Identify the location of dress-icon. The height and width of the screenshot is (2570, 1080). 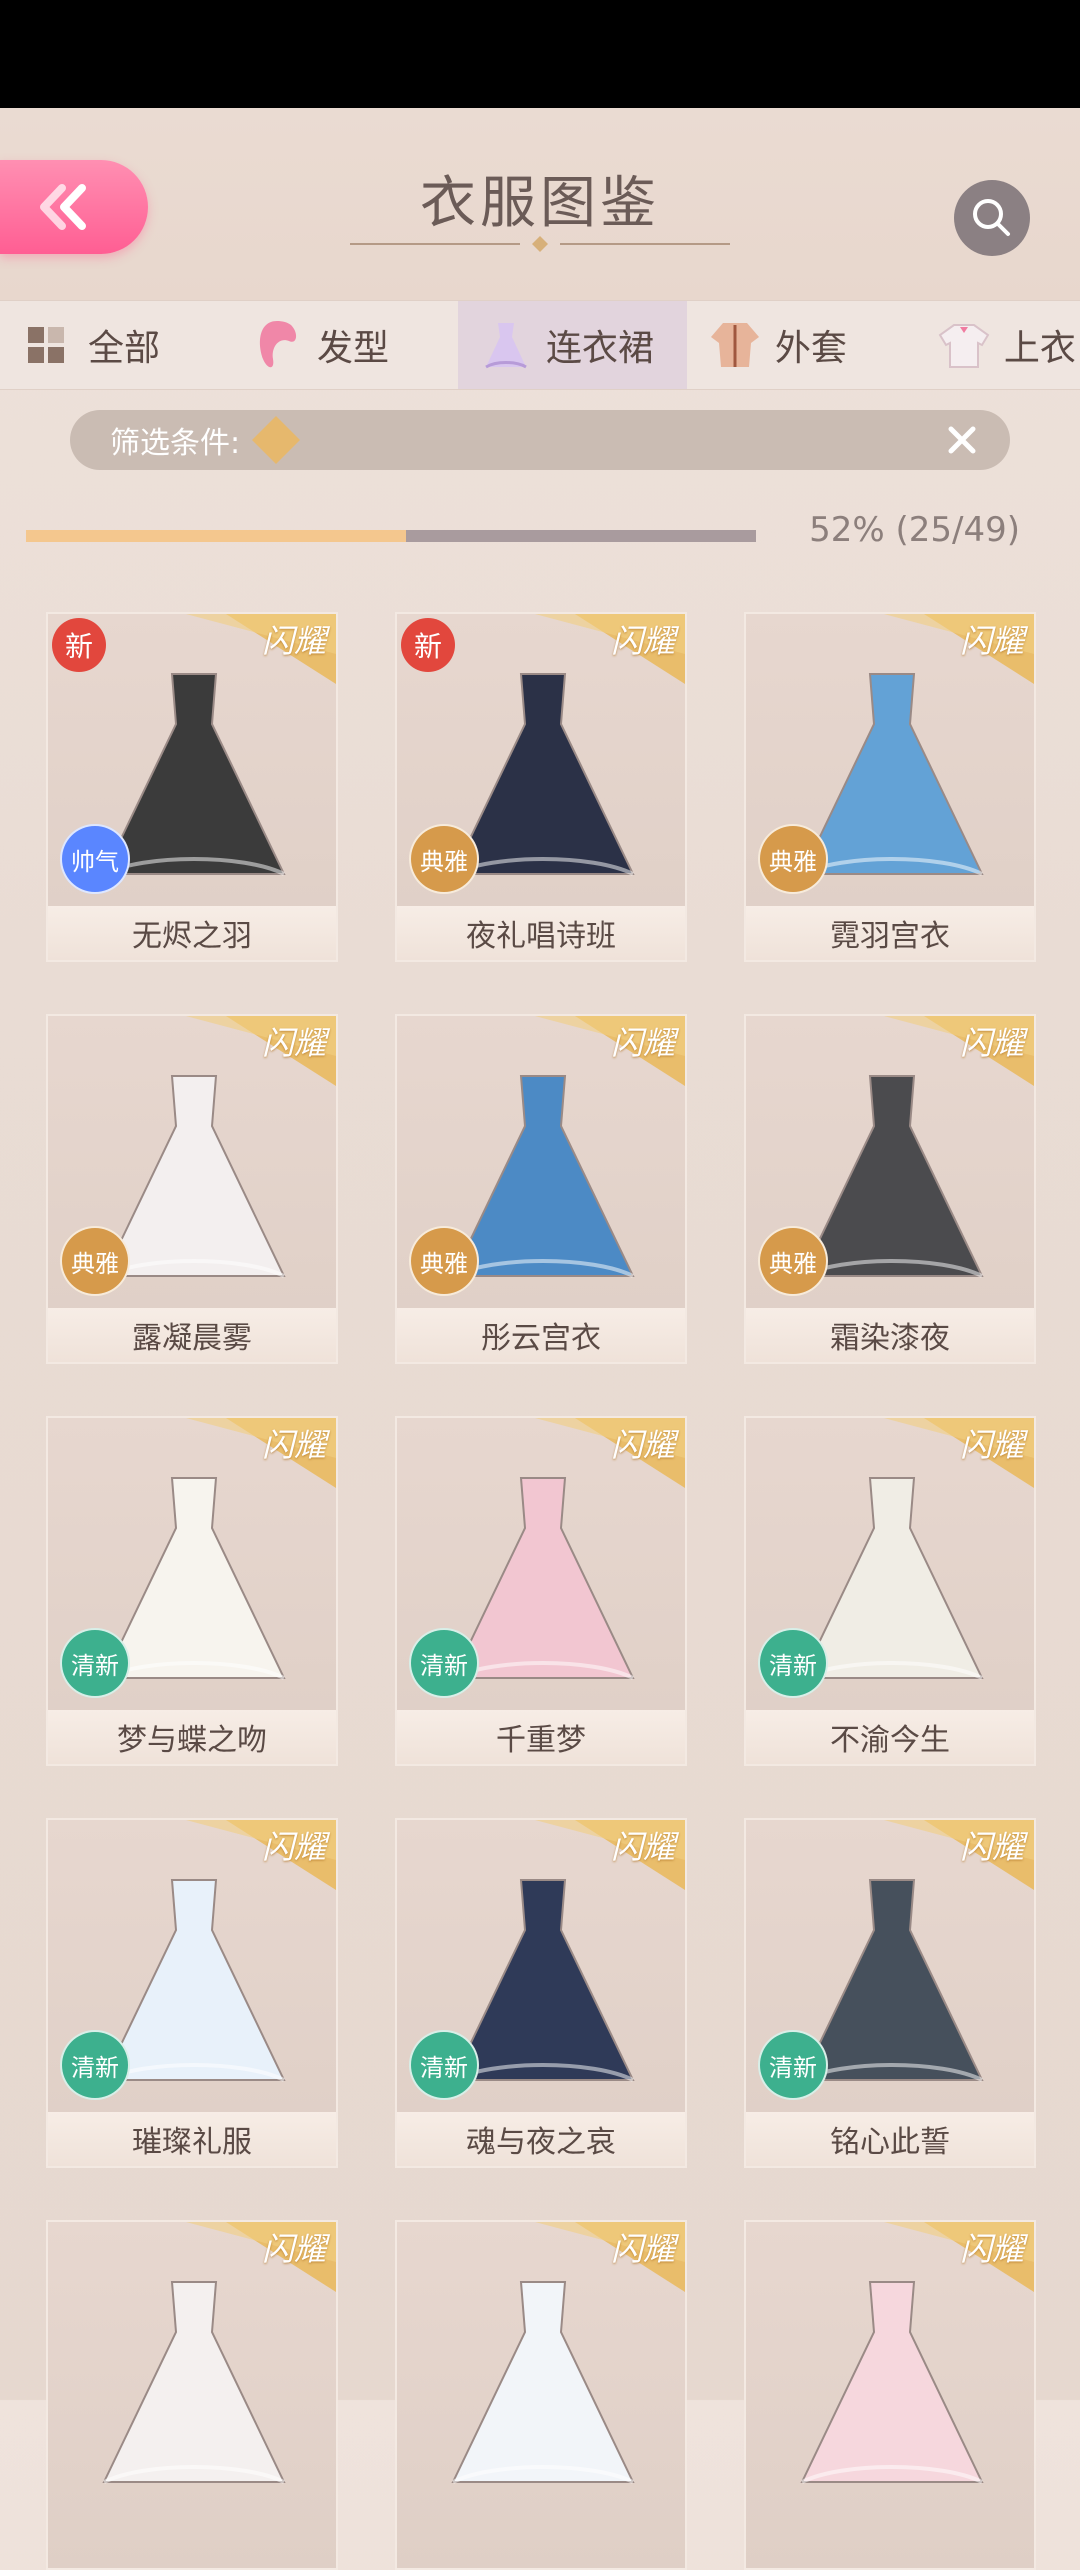
(506, 346).